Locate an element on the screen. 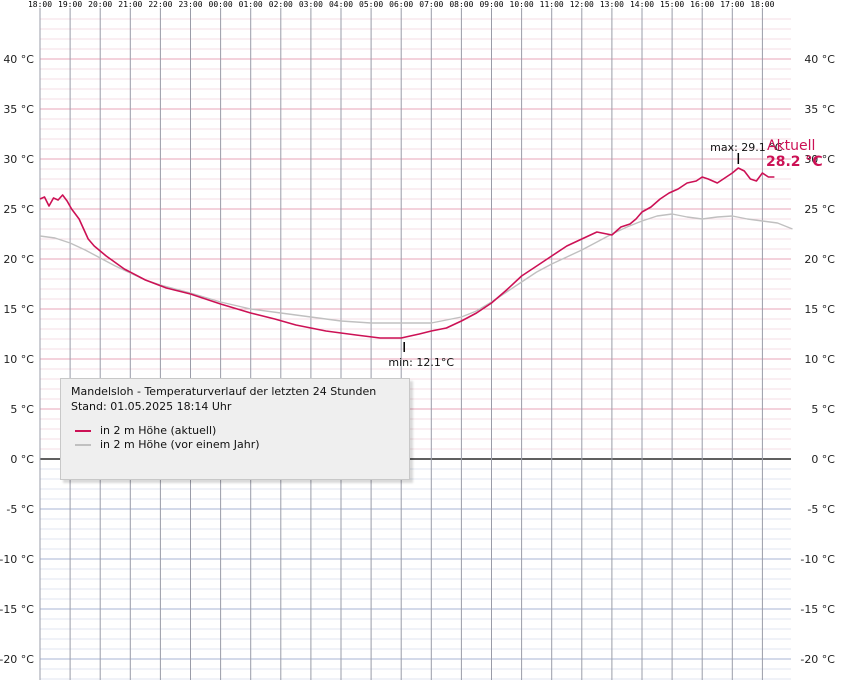  y-tick-label-right: -5 °C is located at coordinates (821, 509).